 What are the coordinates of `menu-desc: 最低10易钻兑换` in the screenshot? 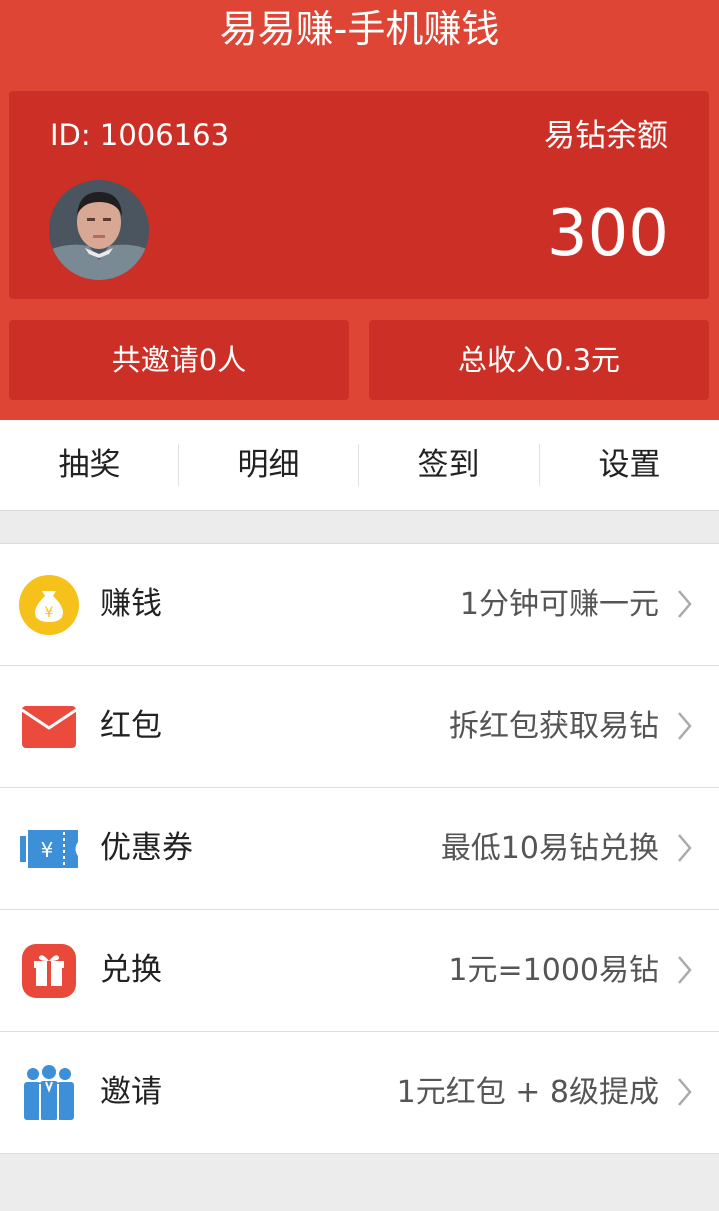 It's located at (549, 848).